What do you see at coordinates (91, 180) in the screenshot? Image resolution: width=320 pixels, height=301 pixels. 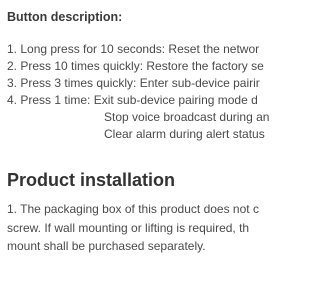 I see `product-installation-heading: Product installation` at bounding box center [91, 180].